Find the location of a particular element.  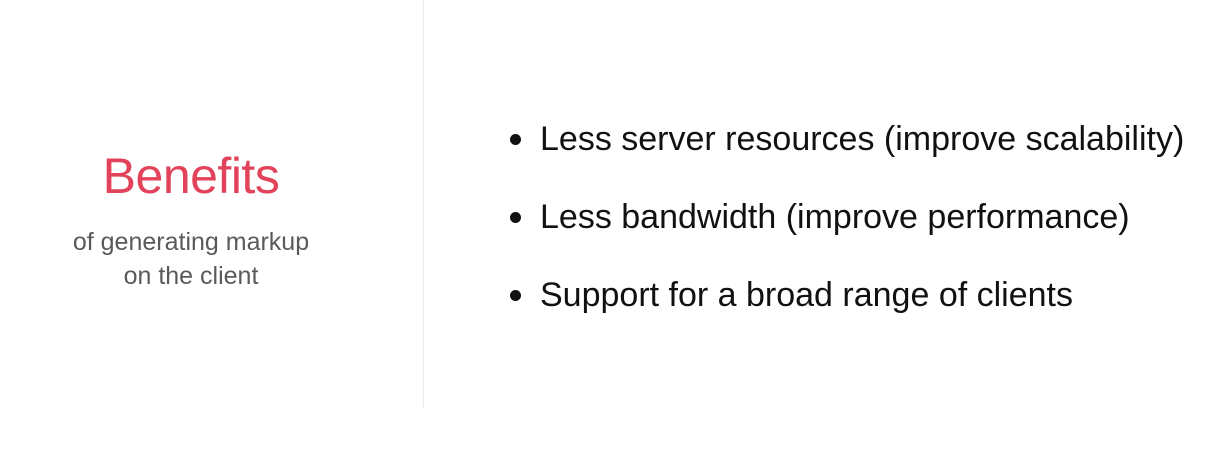

list-item: Support for a broad range of clients is located at coordinates (847, 305).